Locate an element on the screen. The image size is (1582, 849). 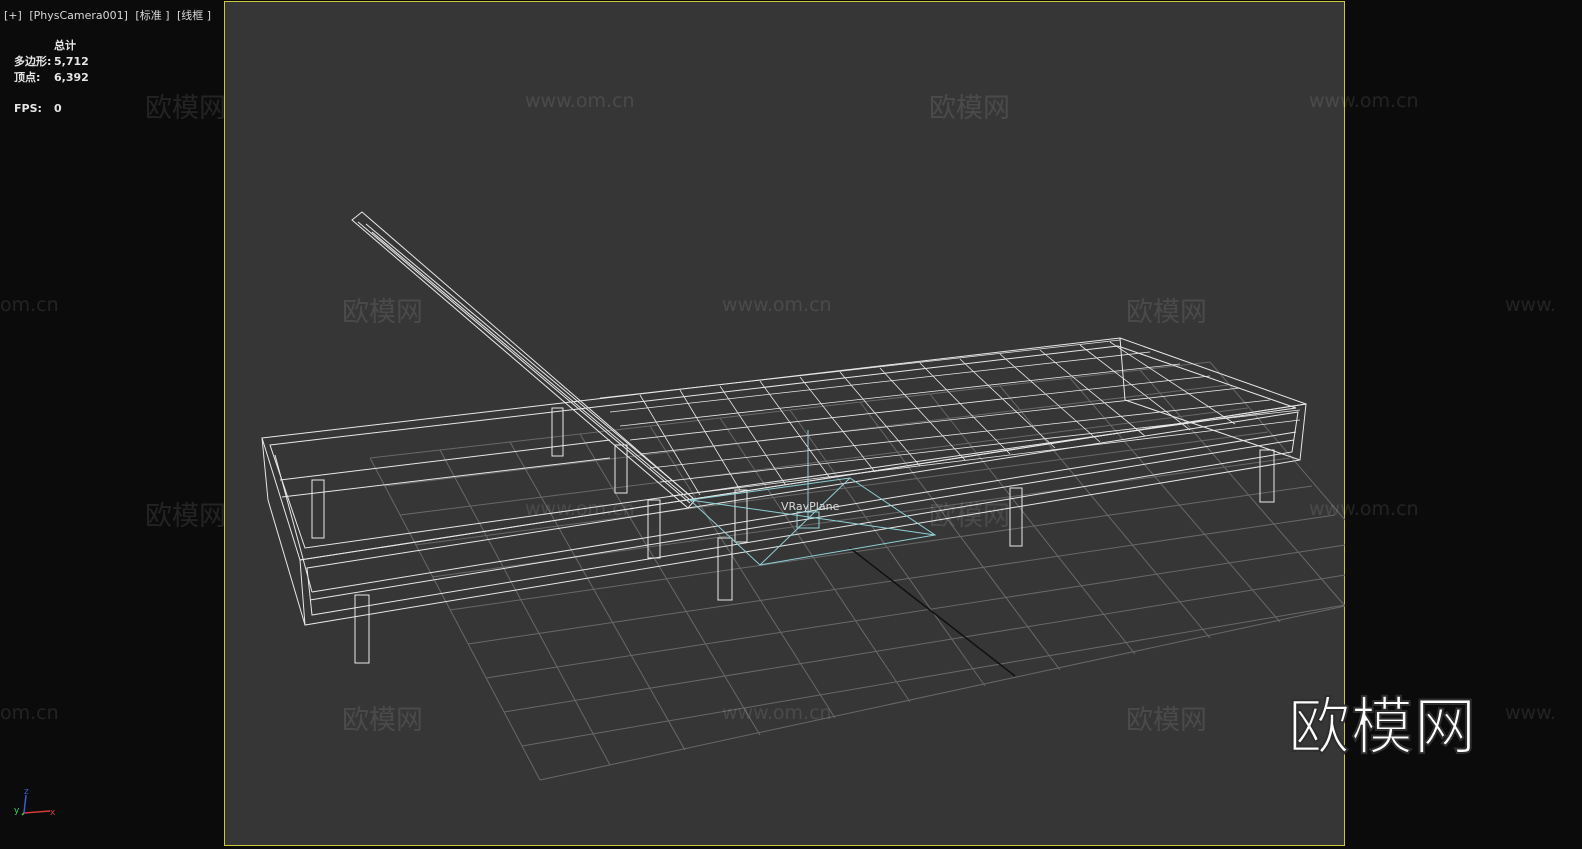
world-axis-line is located at coordinates (932, 612).